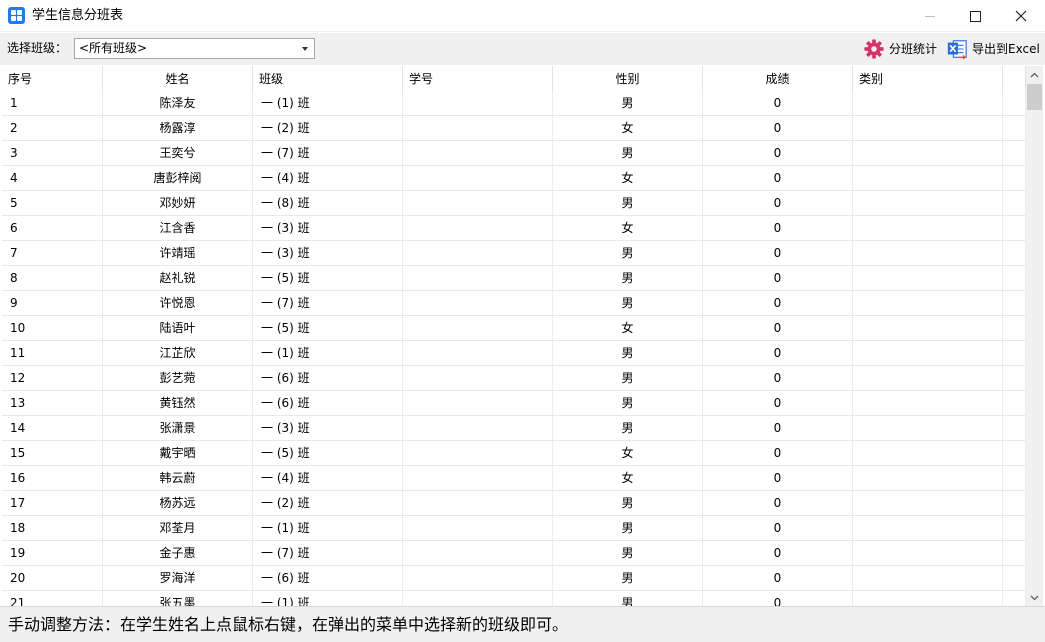 The image size is (1045, 642). I want to click on name-cell: 许悦恩, so click(178, 303).